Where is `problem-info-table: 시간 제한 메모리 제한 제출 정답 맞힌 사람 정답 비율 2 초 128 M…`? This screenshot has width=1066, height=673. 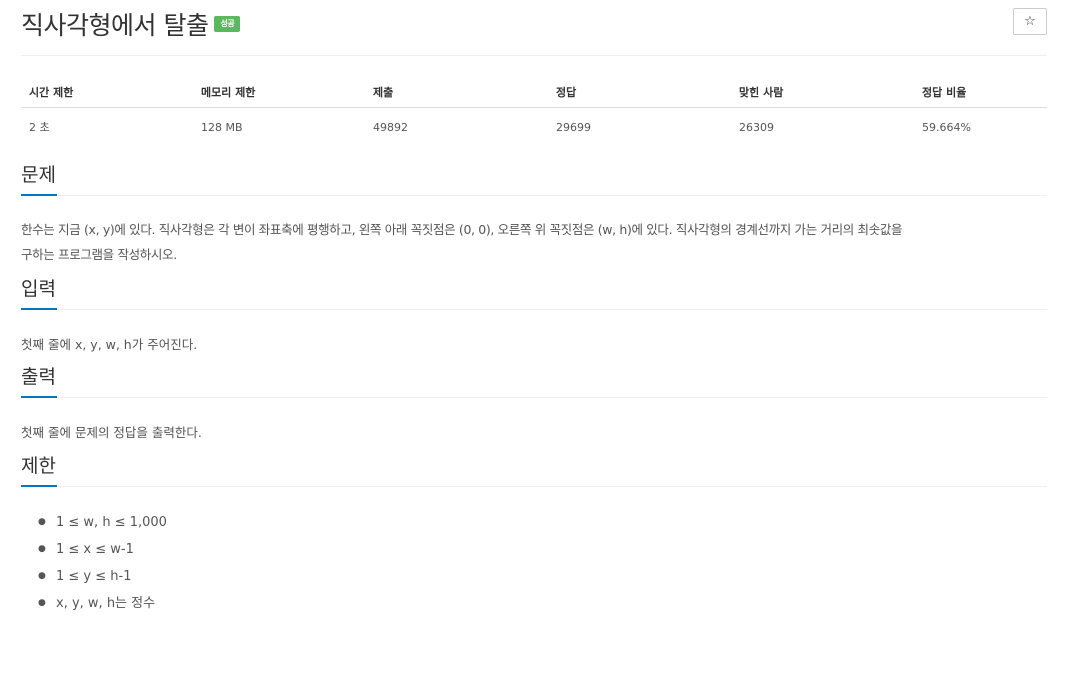
problem-info-table: 시간 제한 메모리 제한 제출 정답 맞힌 사람 정답 비율 2 초 128 M… is located at coordinates (534, 112).